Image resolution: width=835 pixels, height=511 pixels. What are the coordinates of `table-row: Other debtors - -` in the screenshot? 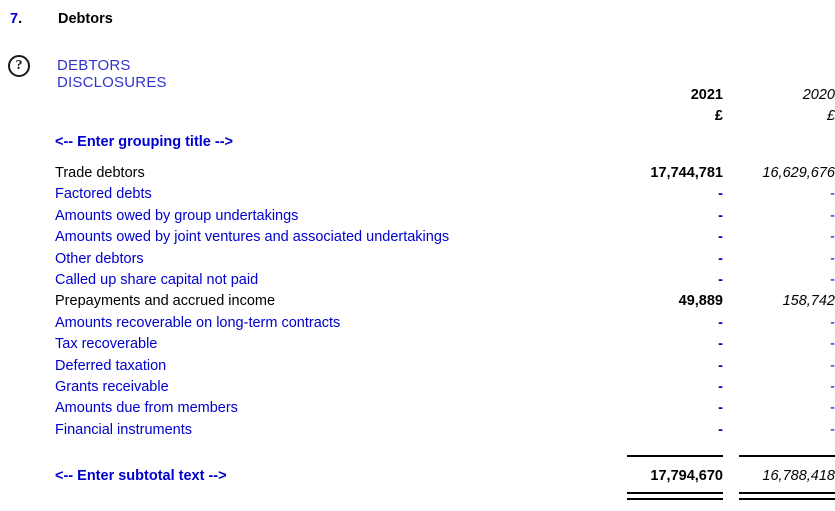 It's located at (417, 261).